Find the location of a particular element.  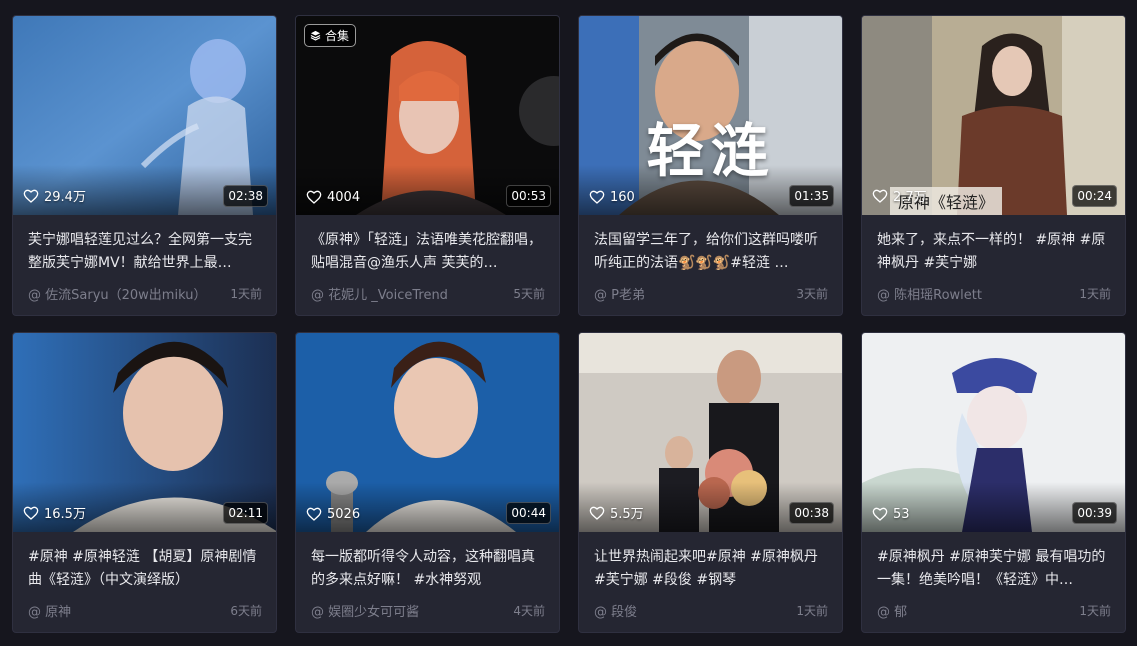

like-count-text: 16.5万 is located at coordinates (65, 514).